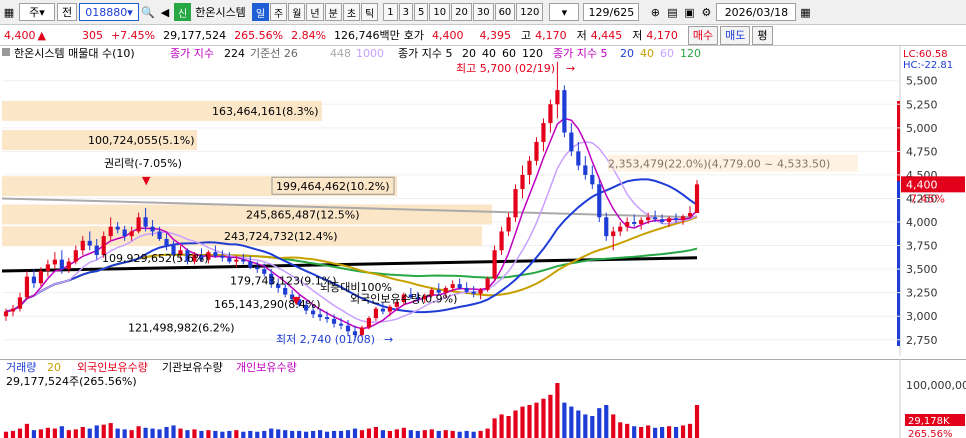 The width and height of the screenshot is (966, 438). I want to click on sub-select-label: 전, so click(67, 12).